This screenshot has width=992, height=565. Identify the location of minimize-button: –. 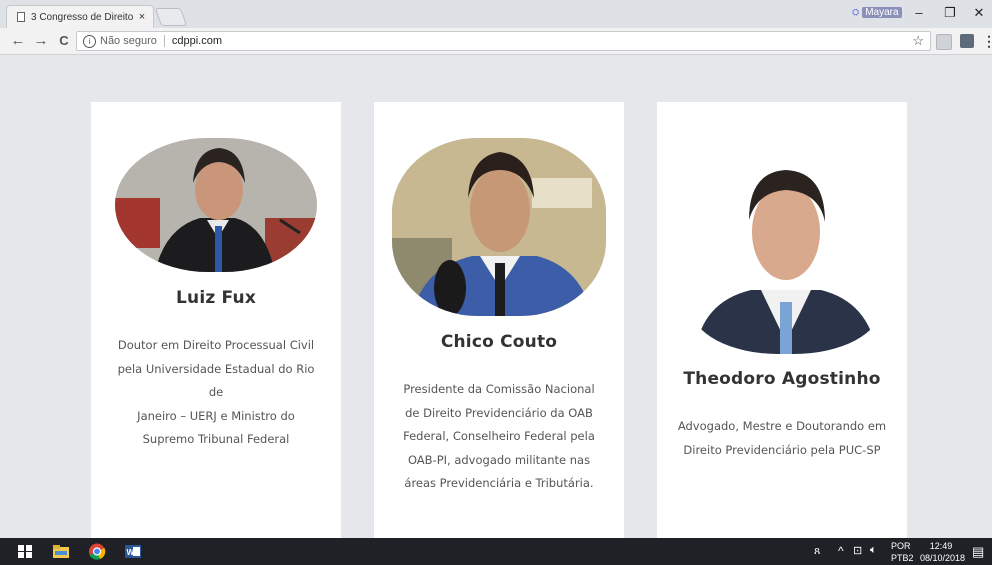
(919, 13).